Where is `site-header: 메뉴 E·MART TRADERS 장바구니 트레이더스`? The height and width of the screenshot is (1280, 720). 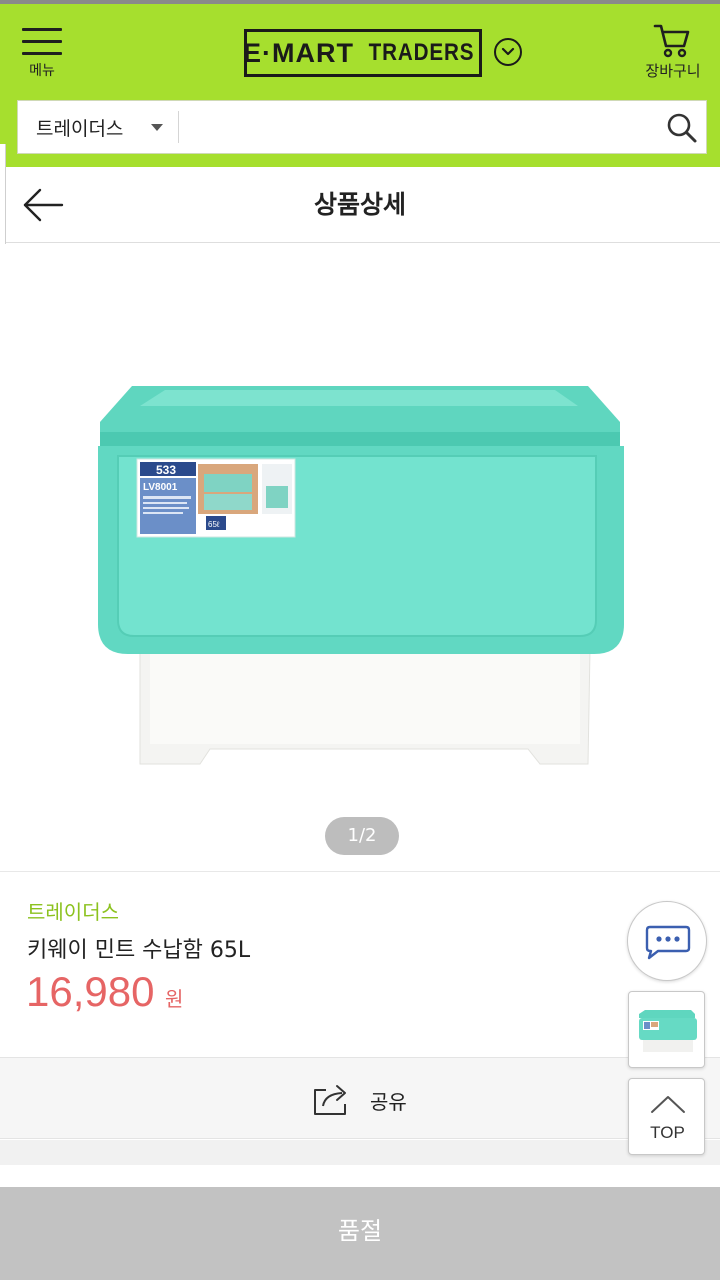
site-header: 메뉴 E·MART TRADERS 장바구니 트레이더스 is located at coordinates (360, 85).